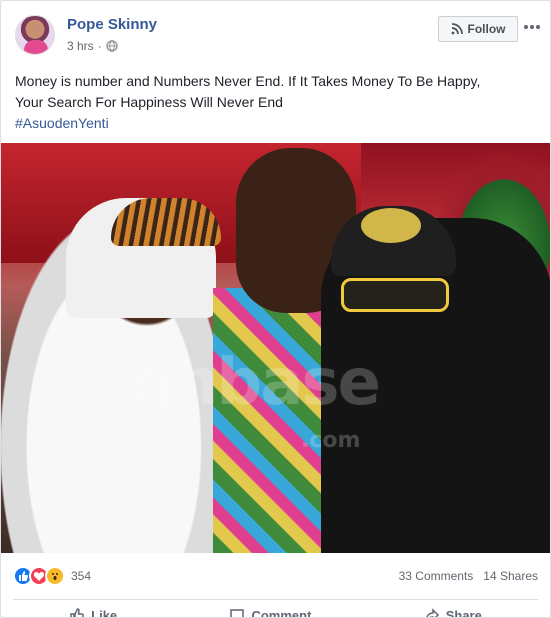  Describe the element at coordinates (237, 613) in the screenshot. I see `comment-icon` at that location.